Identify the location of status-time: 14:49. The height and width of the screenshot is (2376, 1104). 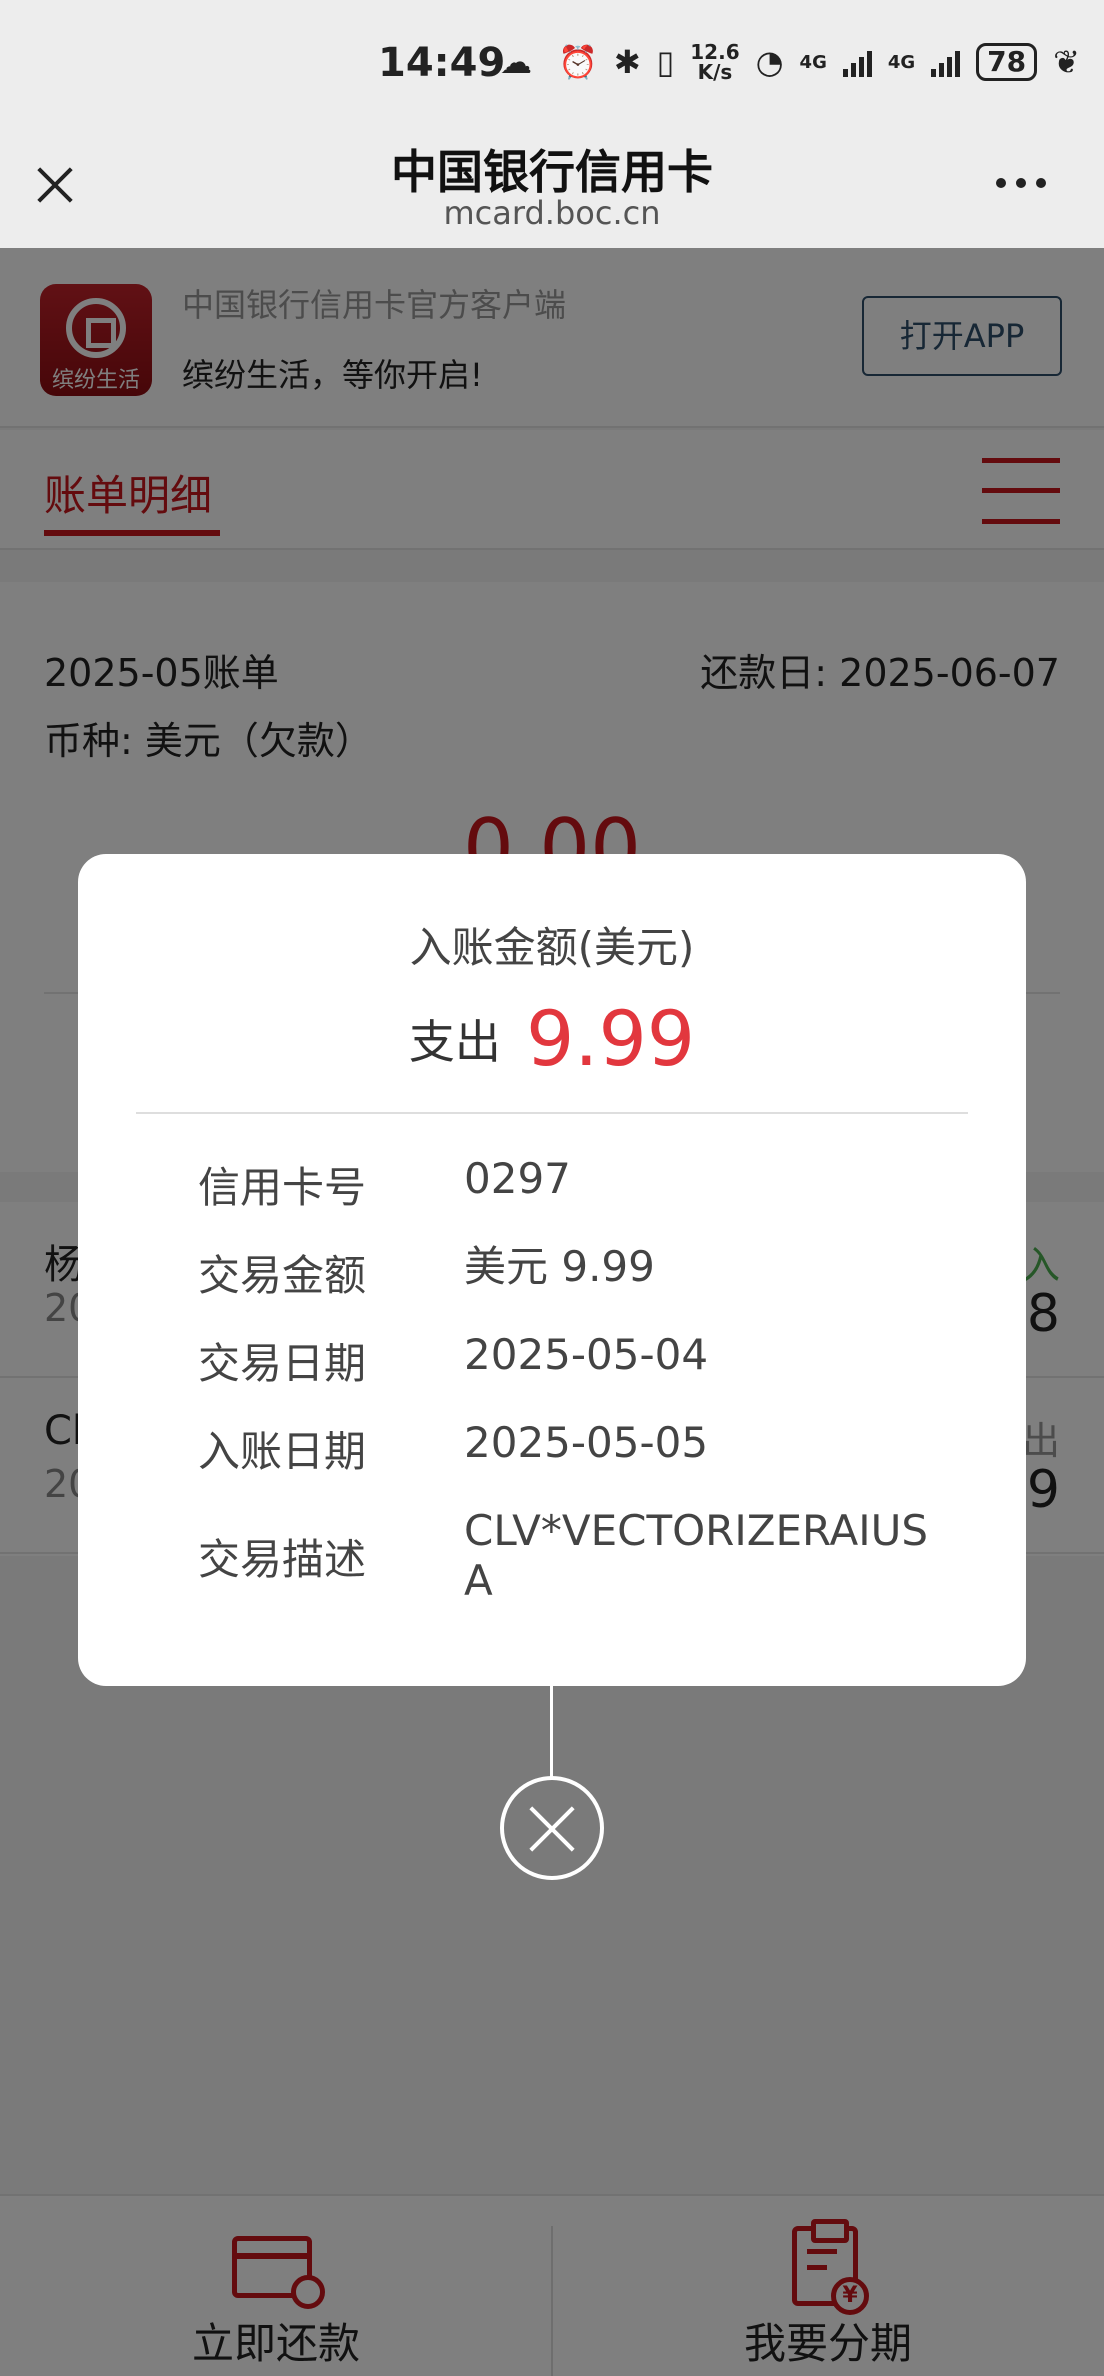
(442, 63).